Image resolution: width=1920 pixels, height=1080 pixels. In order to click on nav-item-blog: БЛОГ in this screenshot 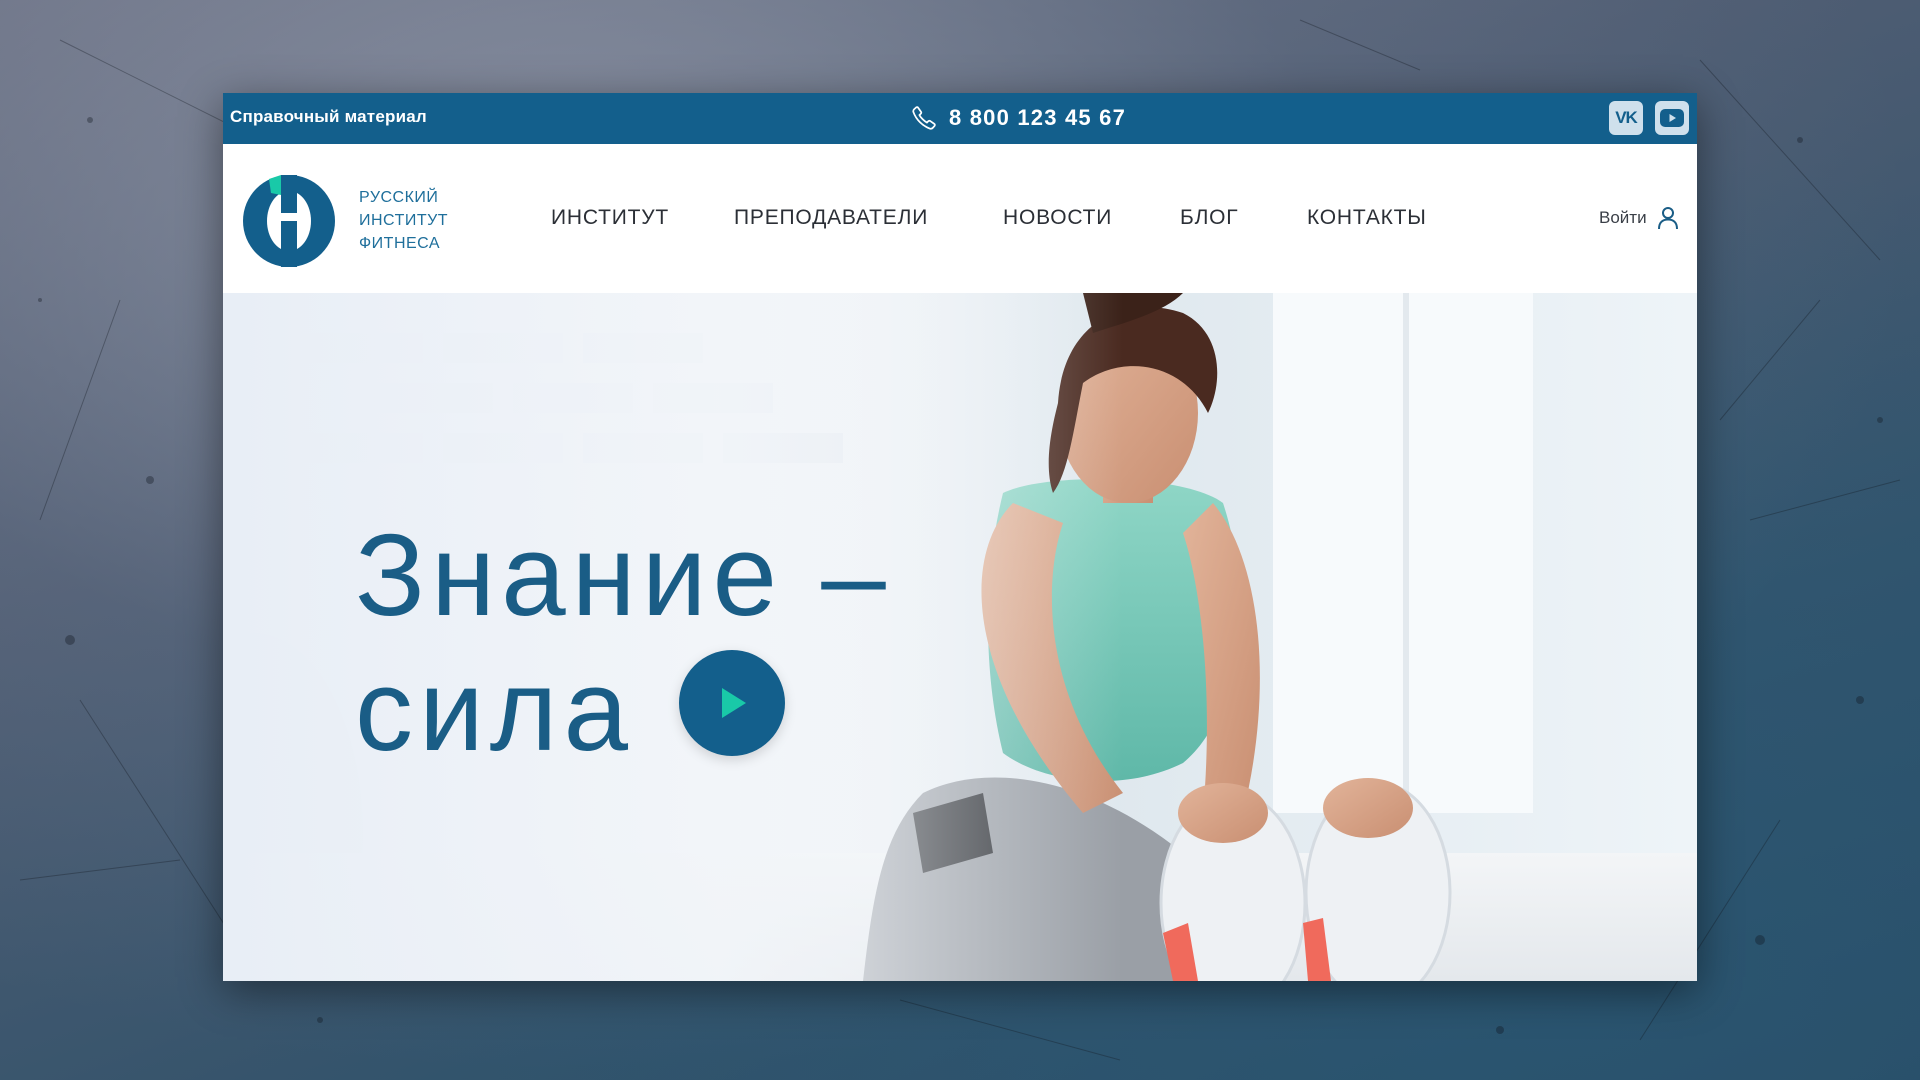, I will do `click(1209, 218)`.